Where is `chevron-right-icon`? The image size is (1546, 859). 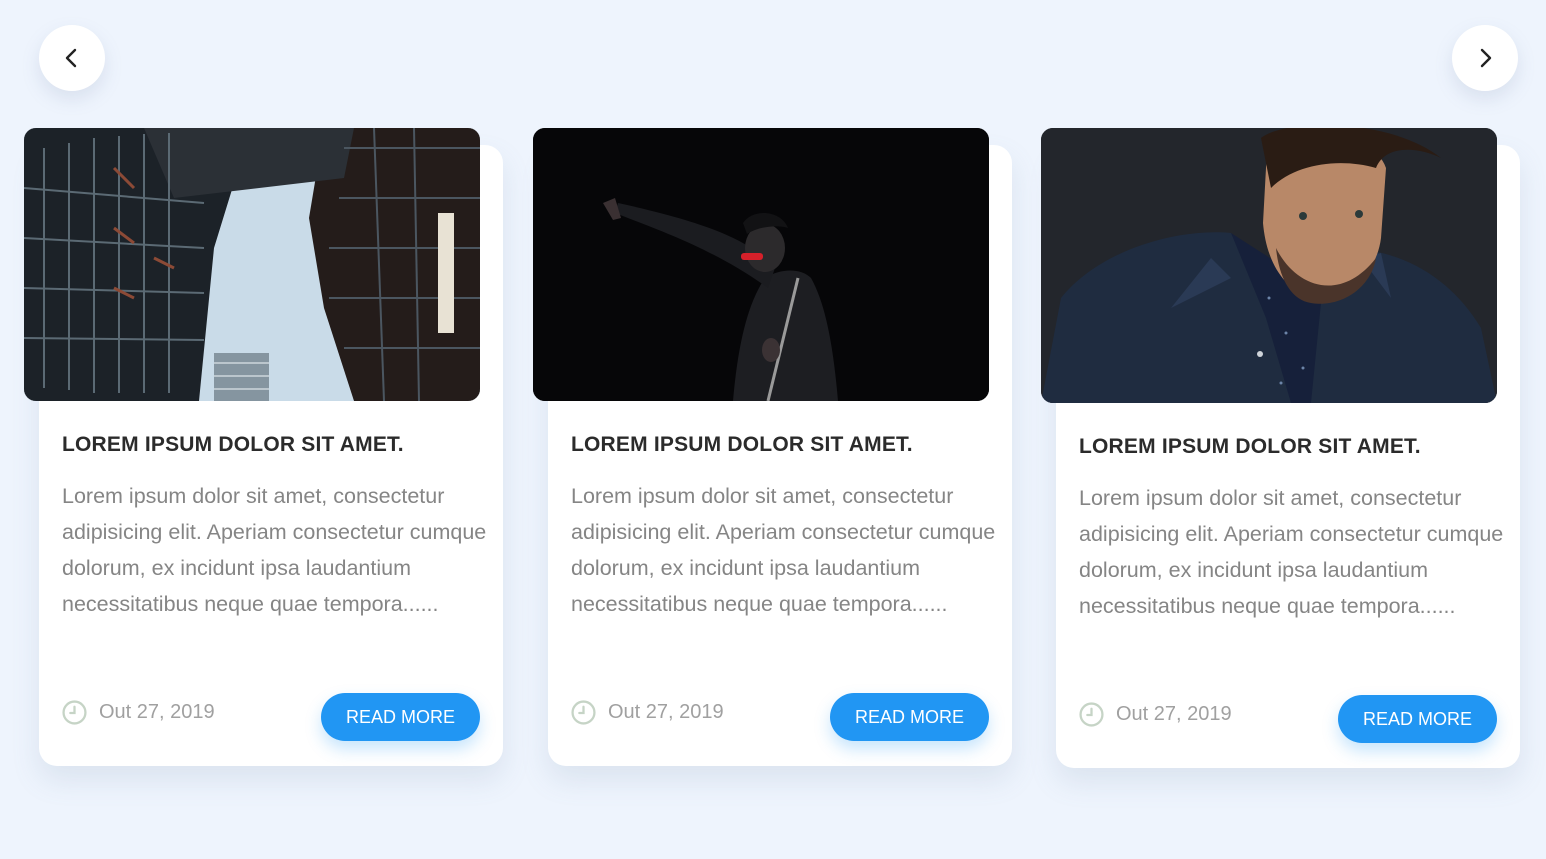 chevron-right-icon is located at coordinates (1486, 58).